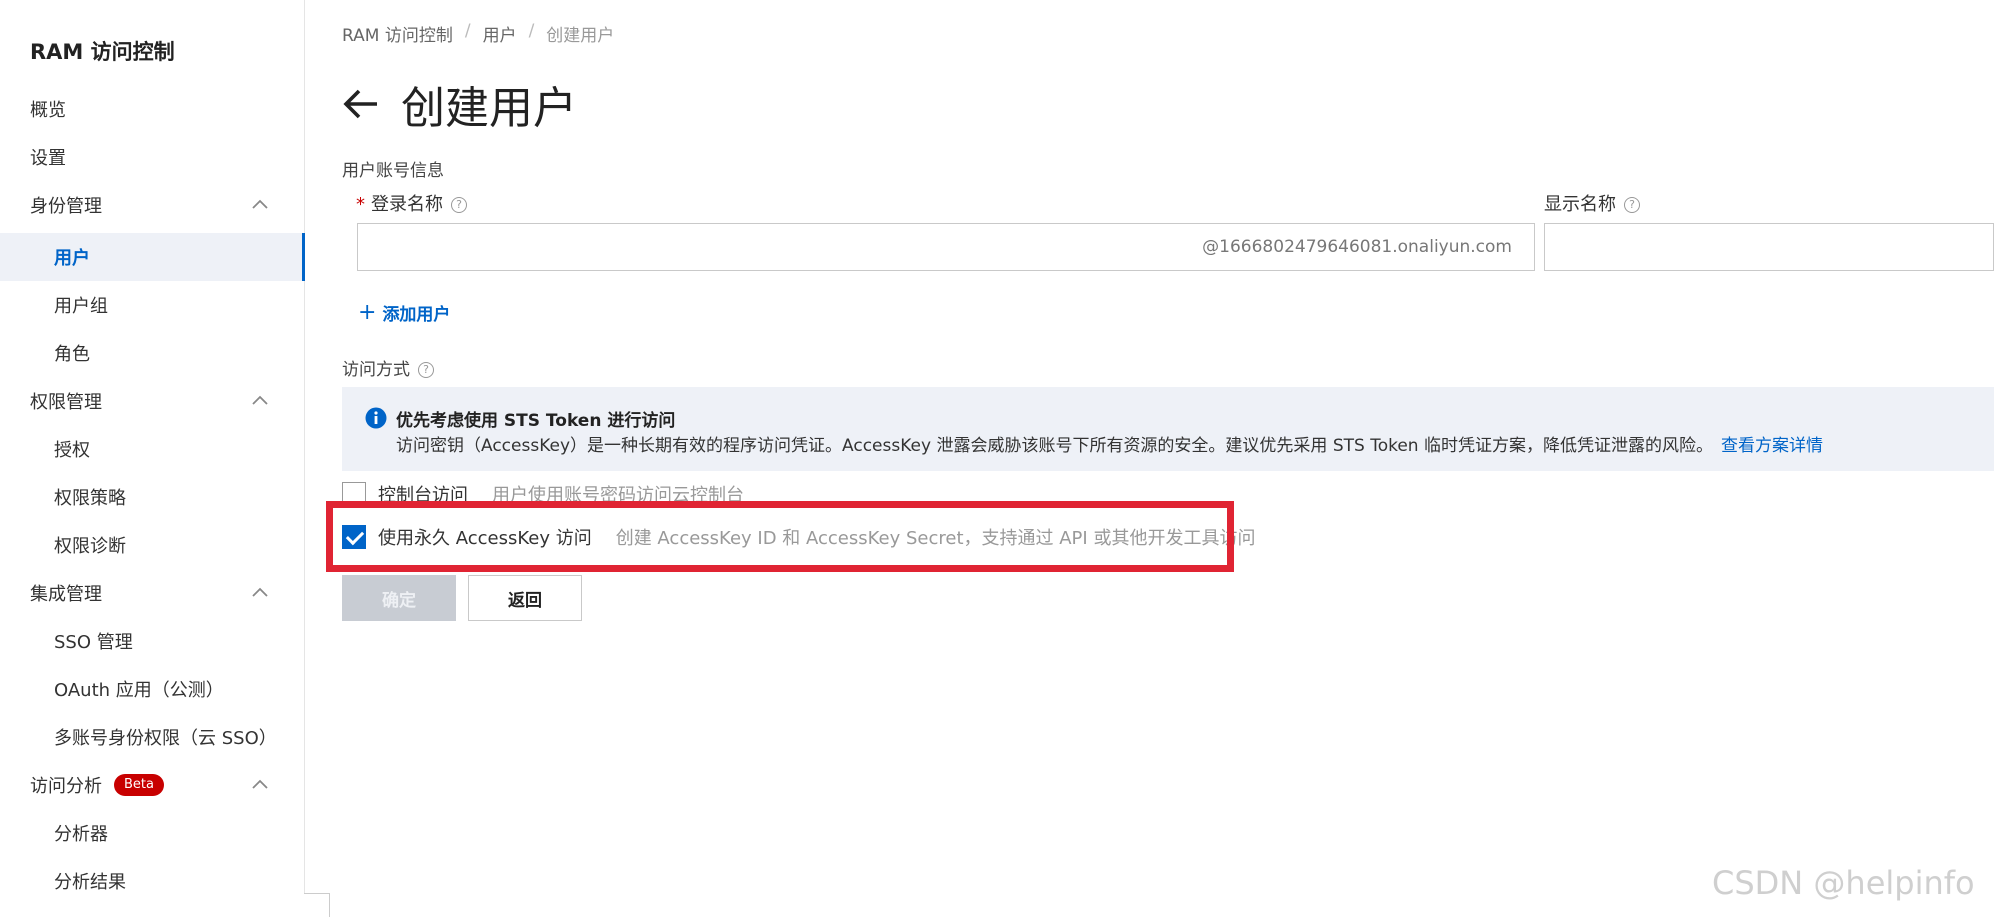  Describe the element at coordinates (152, 401) in the screenshot. I see `sidebar-group-permissions: 权限管理` at that location.